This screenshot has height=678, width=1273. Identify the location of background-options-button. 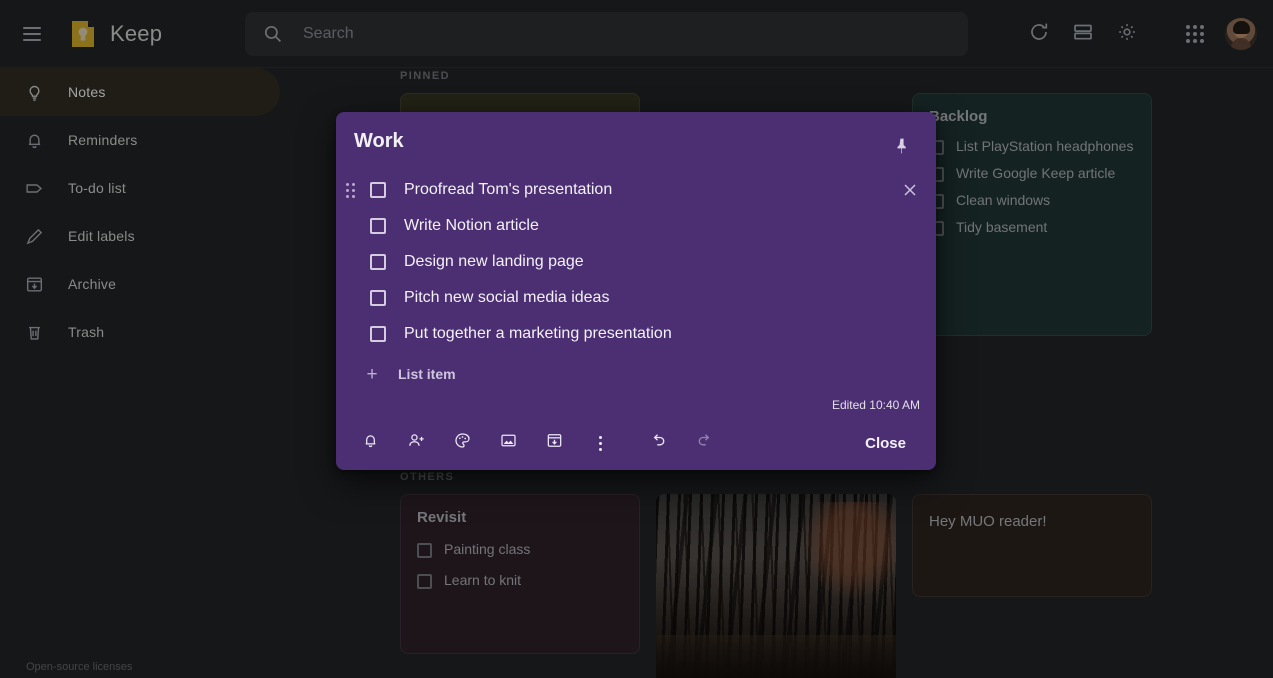
(462, 443).